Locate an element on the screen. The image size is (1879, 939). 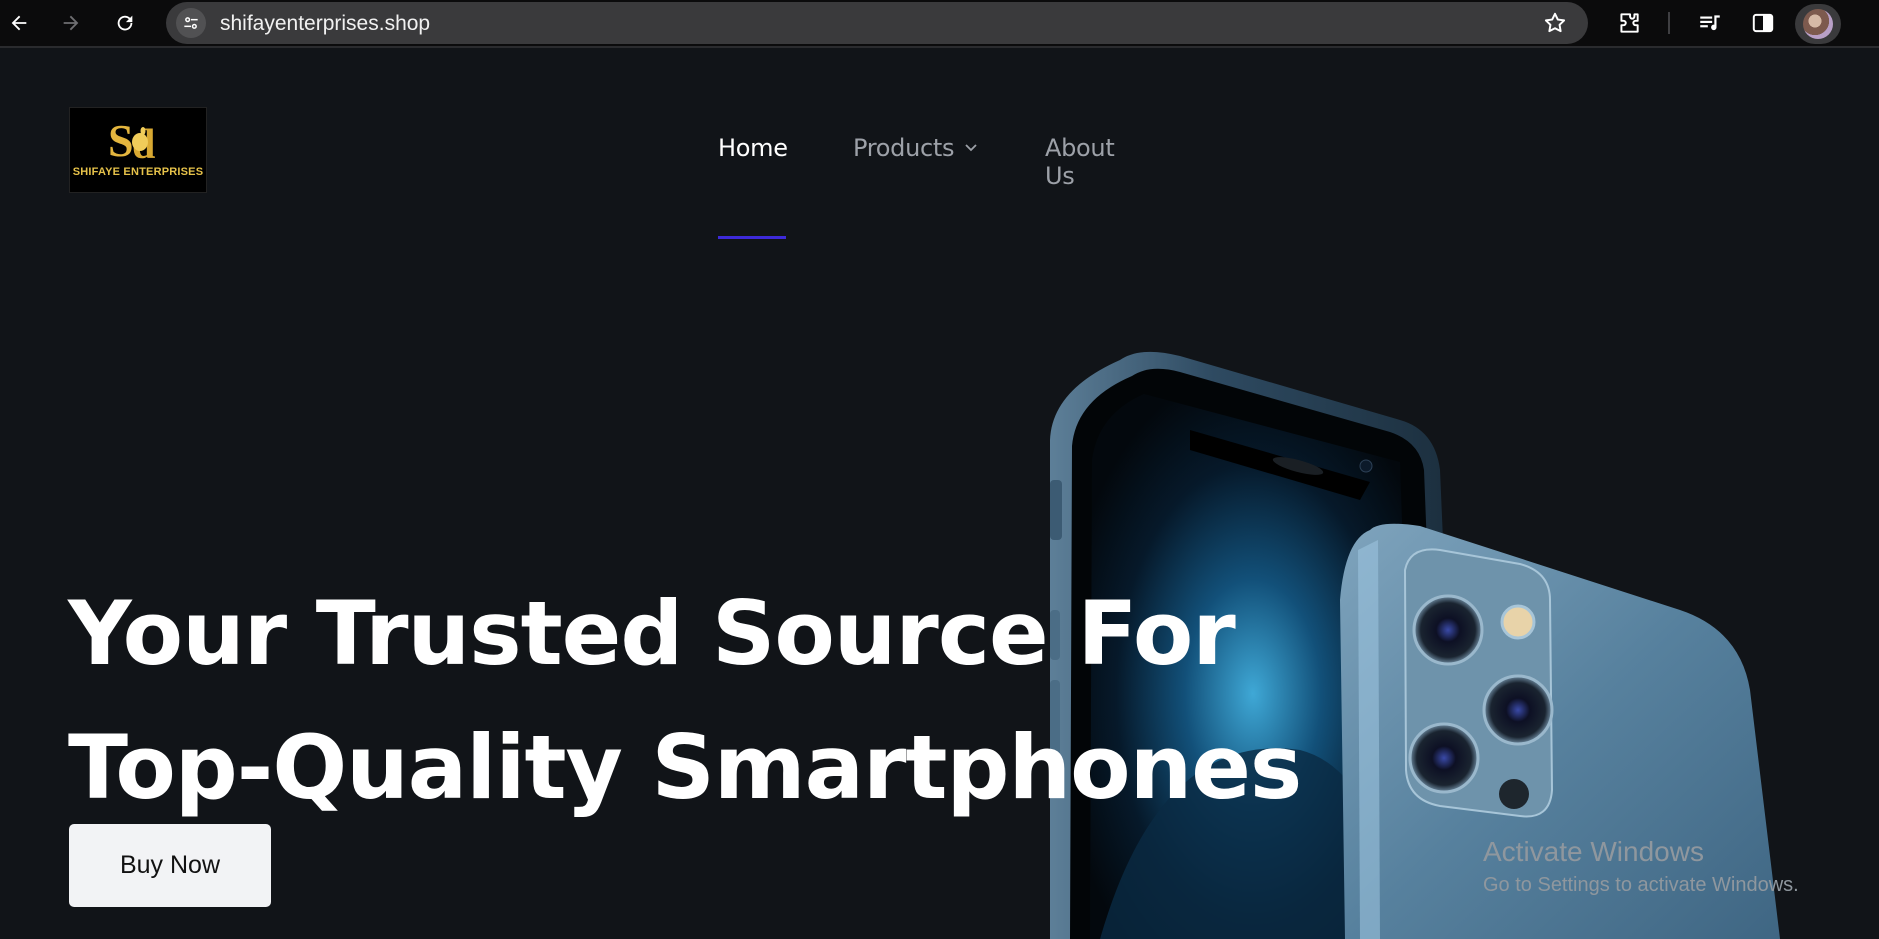
profile-avatar is located at coordinates (1818, 24).